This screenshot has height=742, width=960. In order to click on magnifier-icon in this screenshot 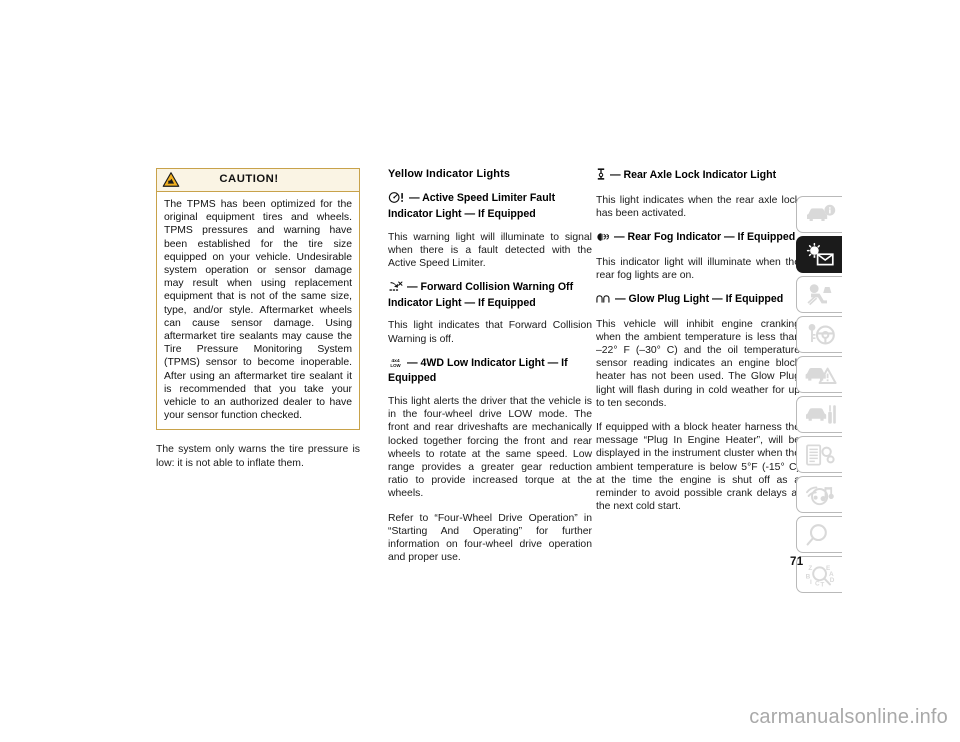, I will do `click(820, 535)`.